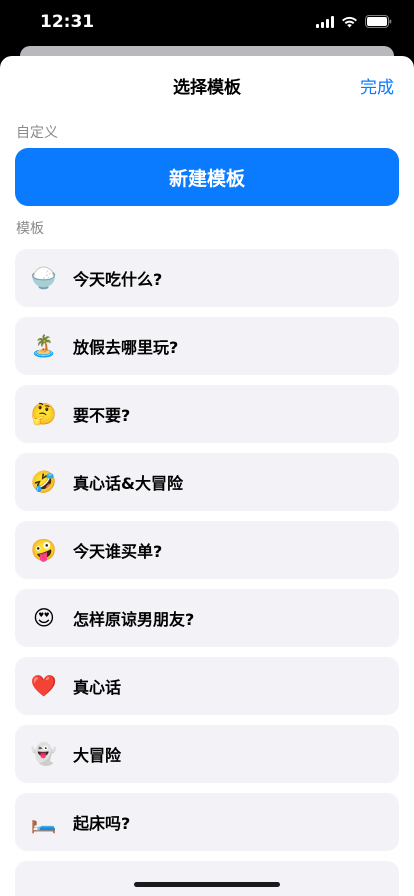 This screenshot has width=414, height=896. I want to click on new-template-button: 新建模板, so click(207, 177).